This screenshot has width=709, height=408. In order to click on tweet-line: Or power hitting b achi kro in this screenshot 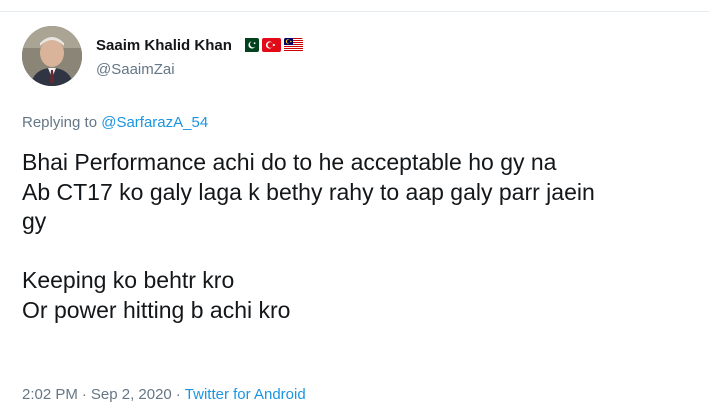, I will do `click(156, 309)`.